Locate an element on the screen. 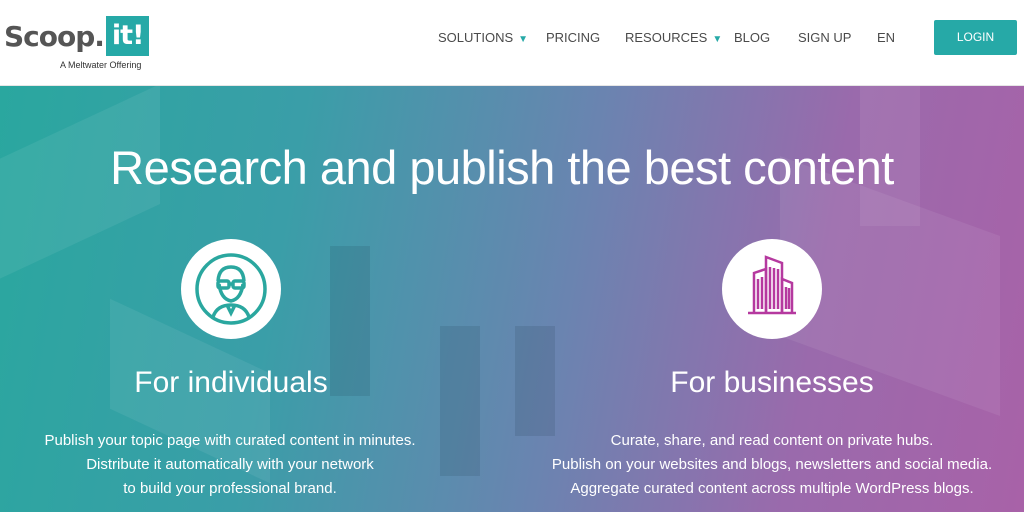 The image size is (1024, 512). nav-blog-label: BLOG is located at coordinates (752, 37).